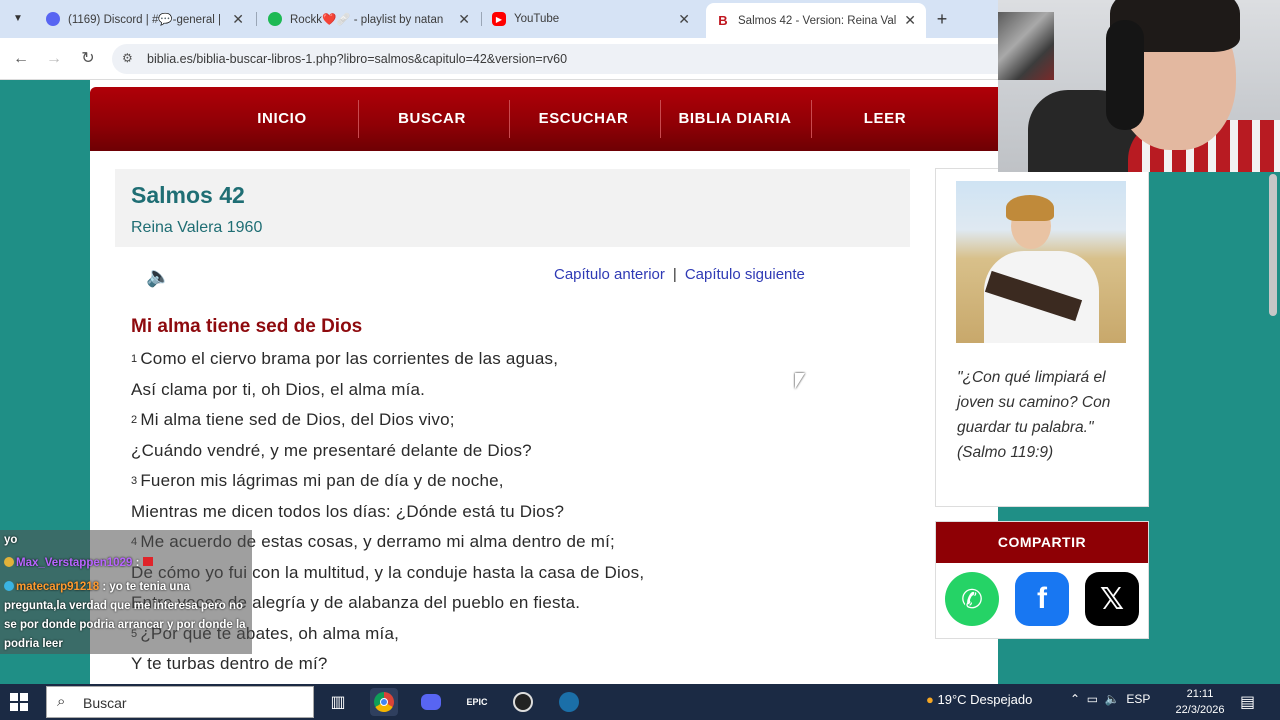  I want to click on reload-icon: ↻, so click(88, 59).